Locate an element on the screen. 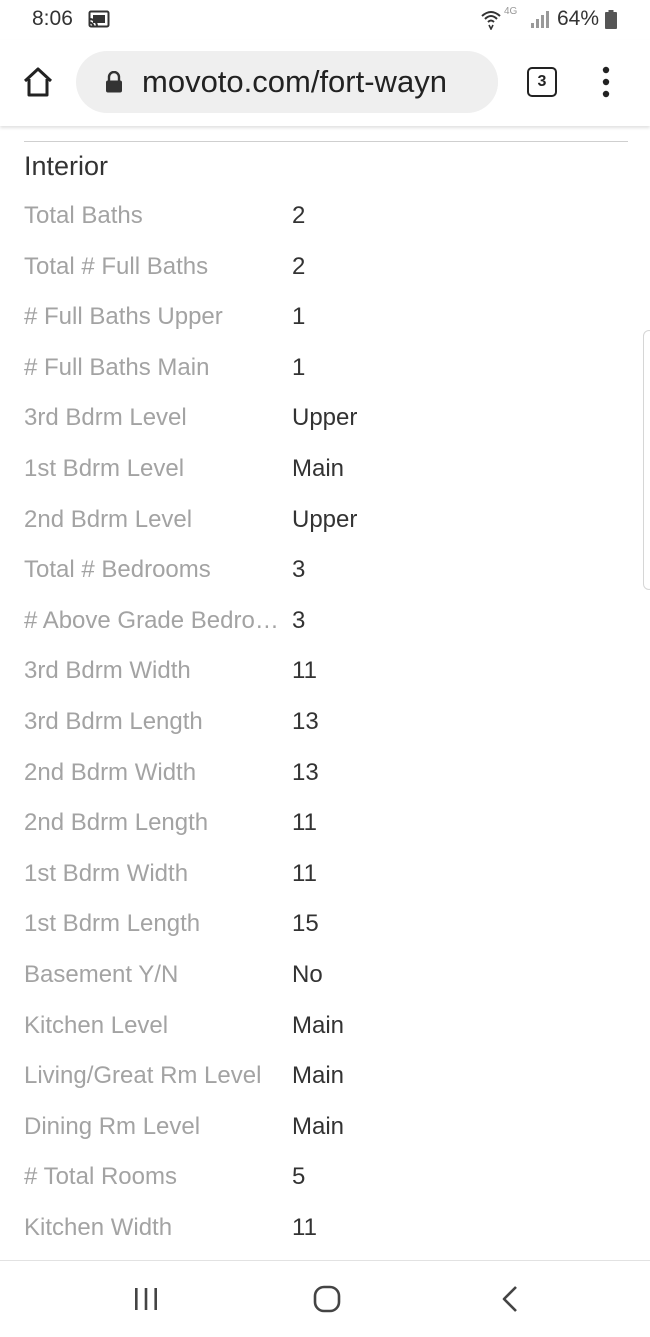 The image size is (650, 1337). detail-row: # Full Baths Upper 1 is located at coordinates (325, 318).